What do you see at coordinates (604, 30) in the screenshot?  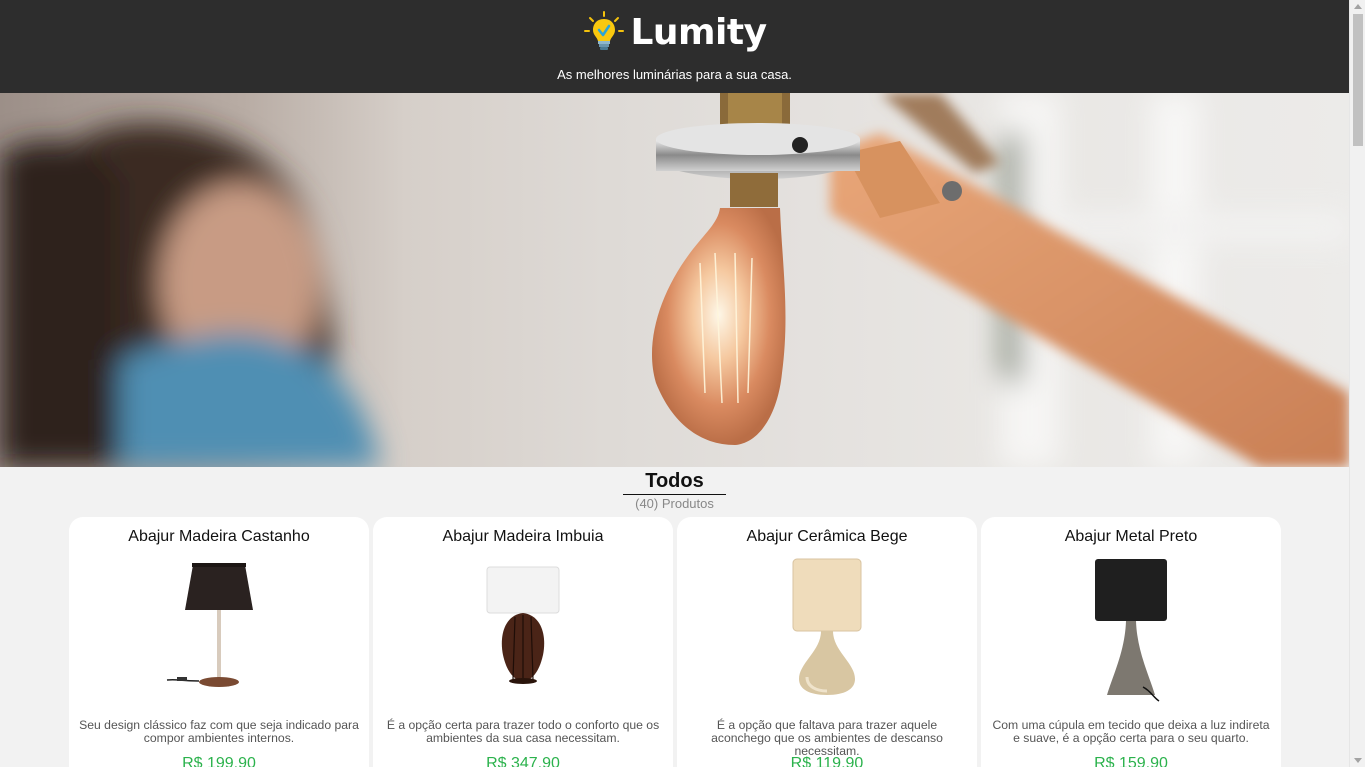 I see `lightbulb-icon` at bounding box center [604, 30].